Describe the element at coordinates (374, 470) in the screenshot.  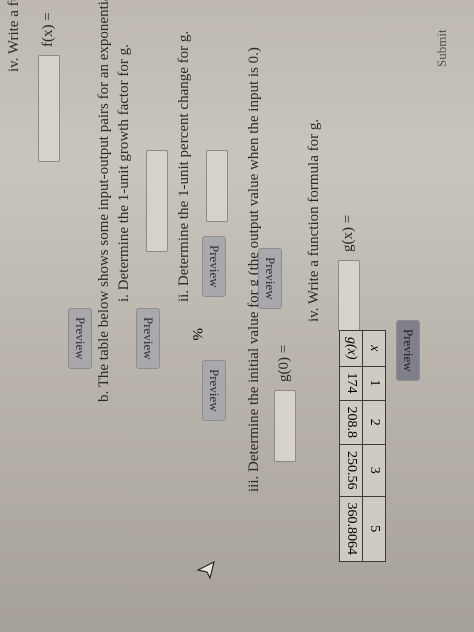
I see `table-cell: 3` at that location.